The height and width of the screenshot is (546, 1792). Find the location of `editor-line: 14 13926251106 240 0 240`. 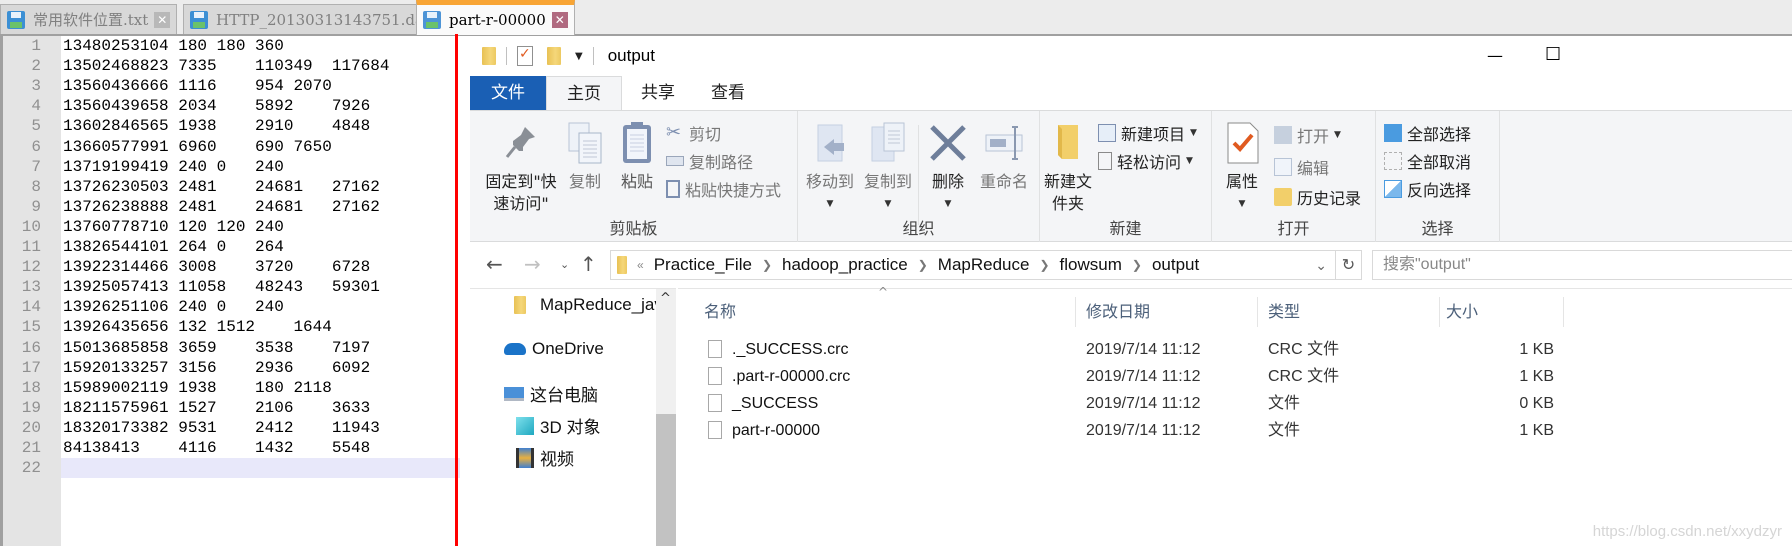

editor-line: 14 13926251106 240 0 240 is located at coordinates (231, 307).